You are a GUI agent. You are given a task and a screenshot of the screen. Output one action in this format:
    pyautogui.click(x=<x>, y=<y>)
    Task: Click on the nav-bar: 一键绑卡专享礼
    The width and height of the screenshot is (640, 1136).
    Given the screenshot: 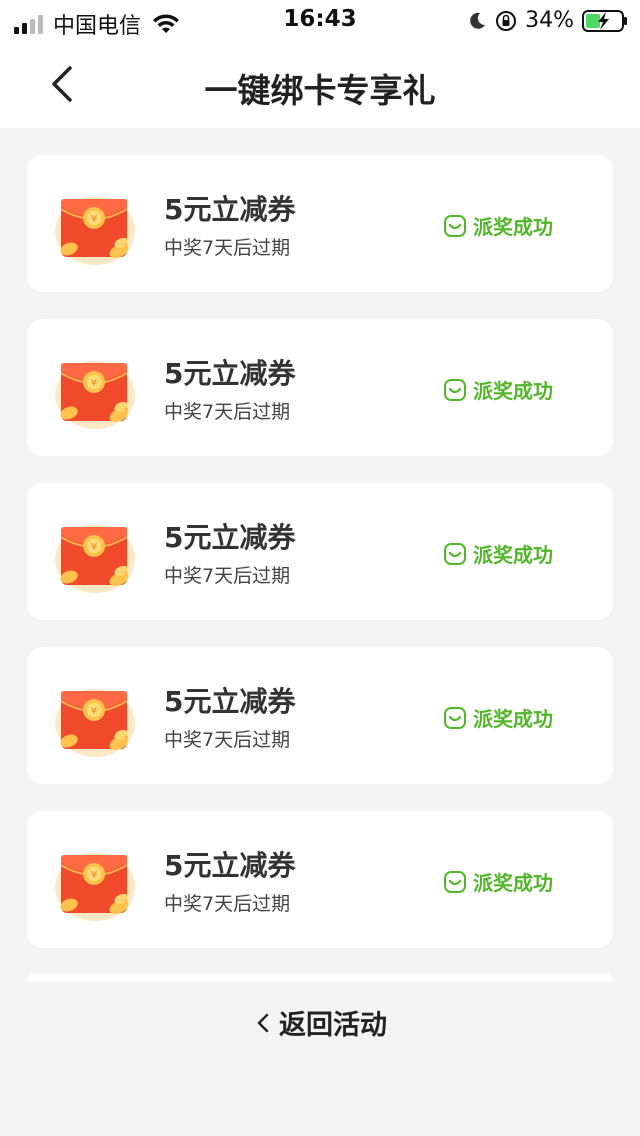 What is the action you would take?
    pyautogui.click(x=320, y=84)
    